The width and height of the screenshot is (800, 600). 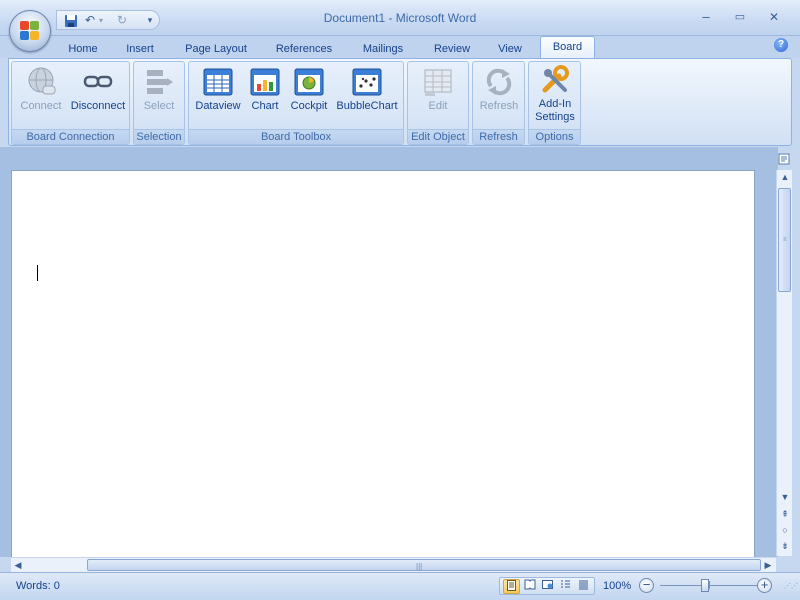 What do you see at coordinates (498, 136) in the screenshot?
I see `group-label-refresh: Refresh` at bounding box center [498, 136].